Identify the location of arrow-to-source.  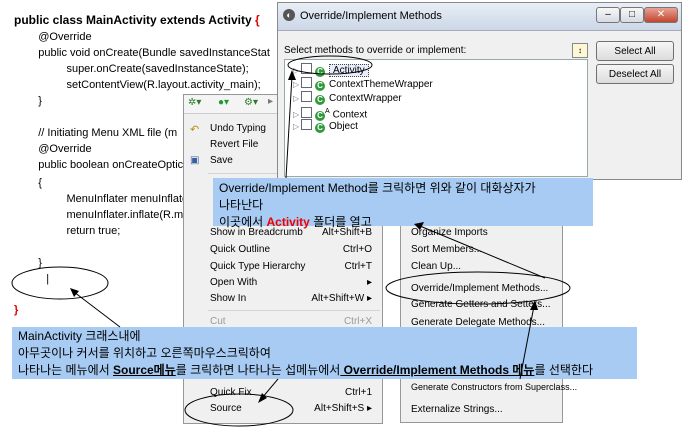
(270, 388).